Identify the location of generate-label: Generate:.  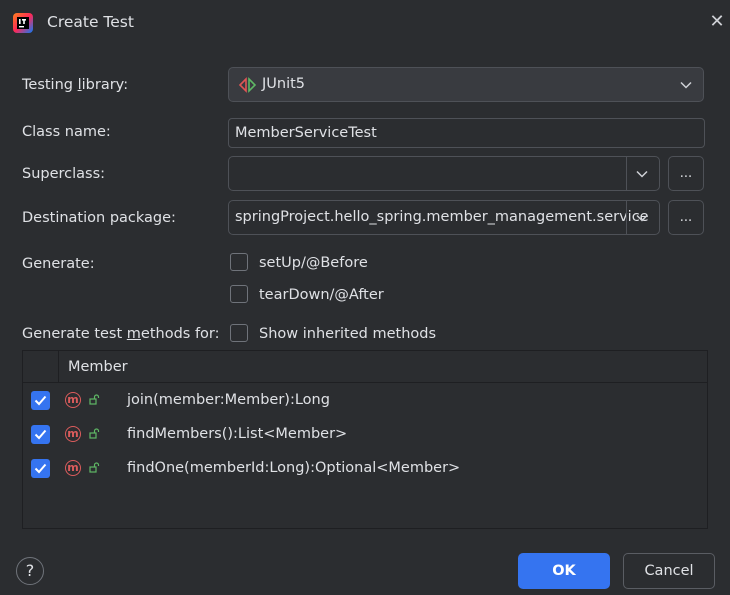
(58, 264).